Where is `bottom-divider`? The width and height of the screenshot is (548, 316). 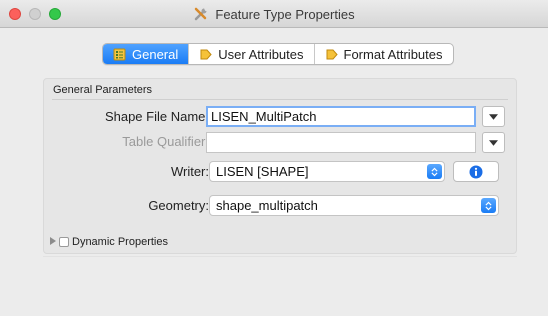 bottom-divider is located at coordinates (280, 256).